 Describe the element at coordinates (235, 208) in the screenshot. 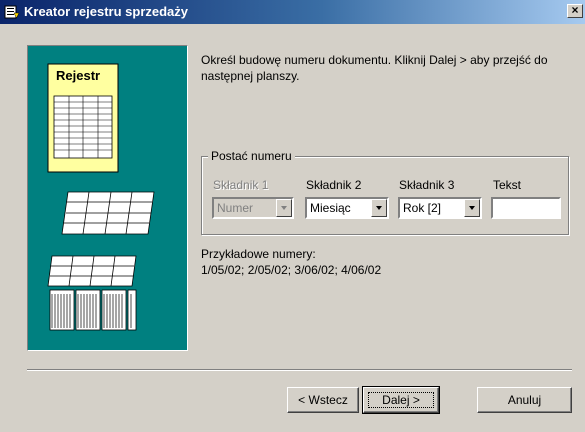

I see `component1-value: Numer` at that location.